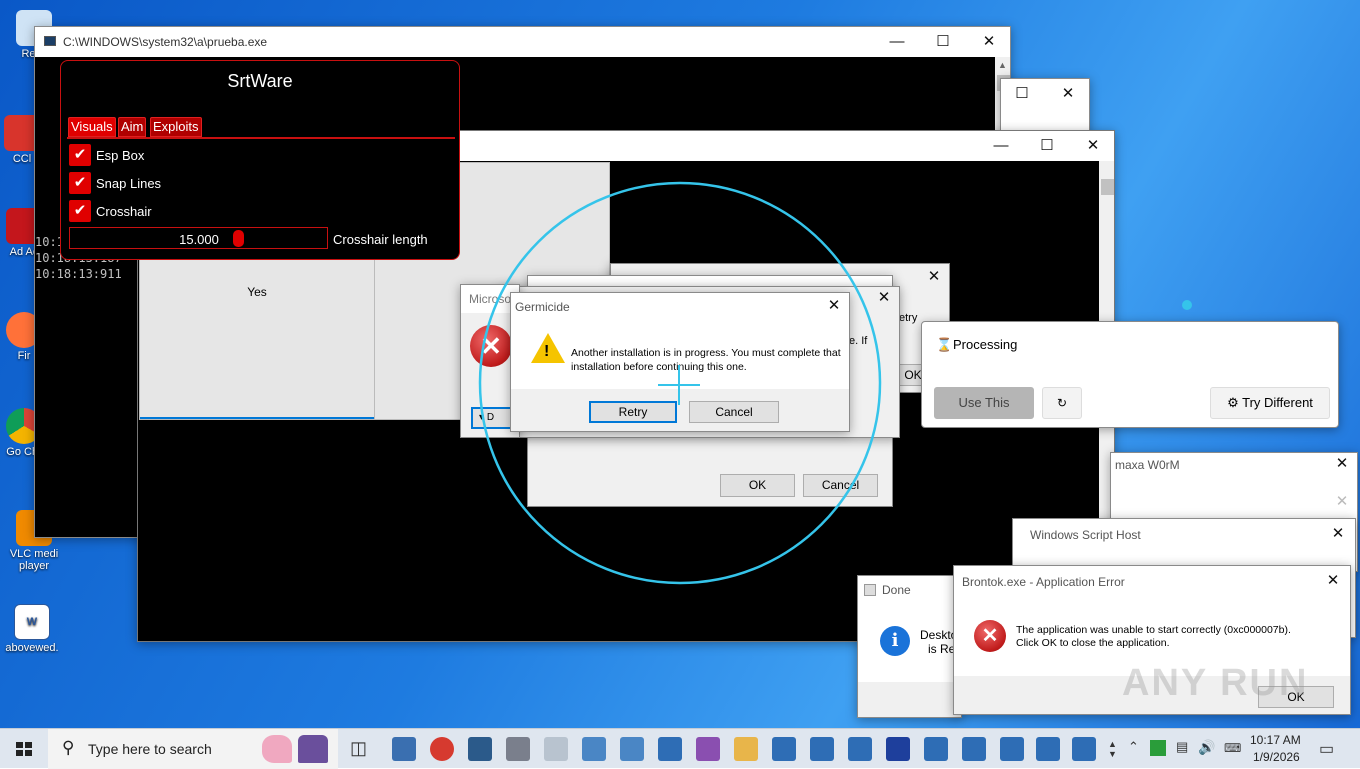 This screenshot has height=769, width=1360. Describe the element at coordinates (238, 238) in the screenshot. I see `slider-knob` at that location.